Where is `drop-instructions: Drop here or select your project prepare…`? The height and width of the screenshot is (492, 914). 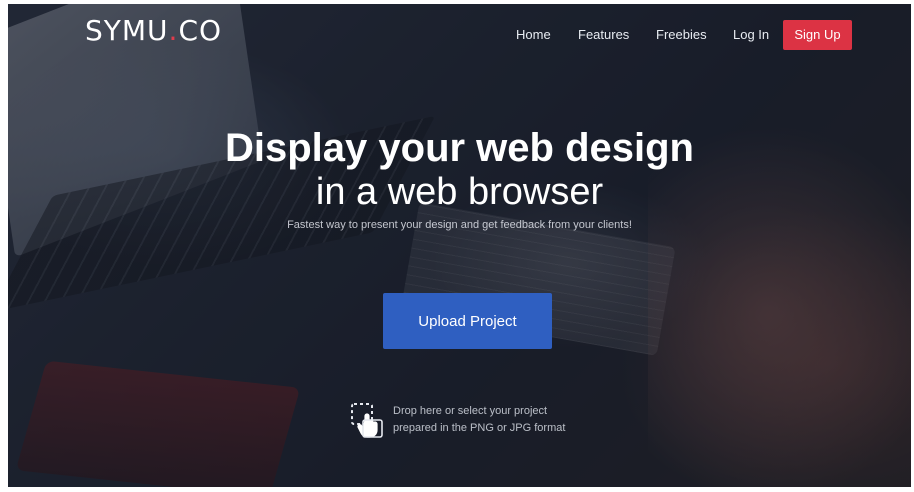
drop-instructions: Drop here or select your project prepare… is located at coordinates (479, 420).